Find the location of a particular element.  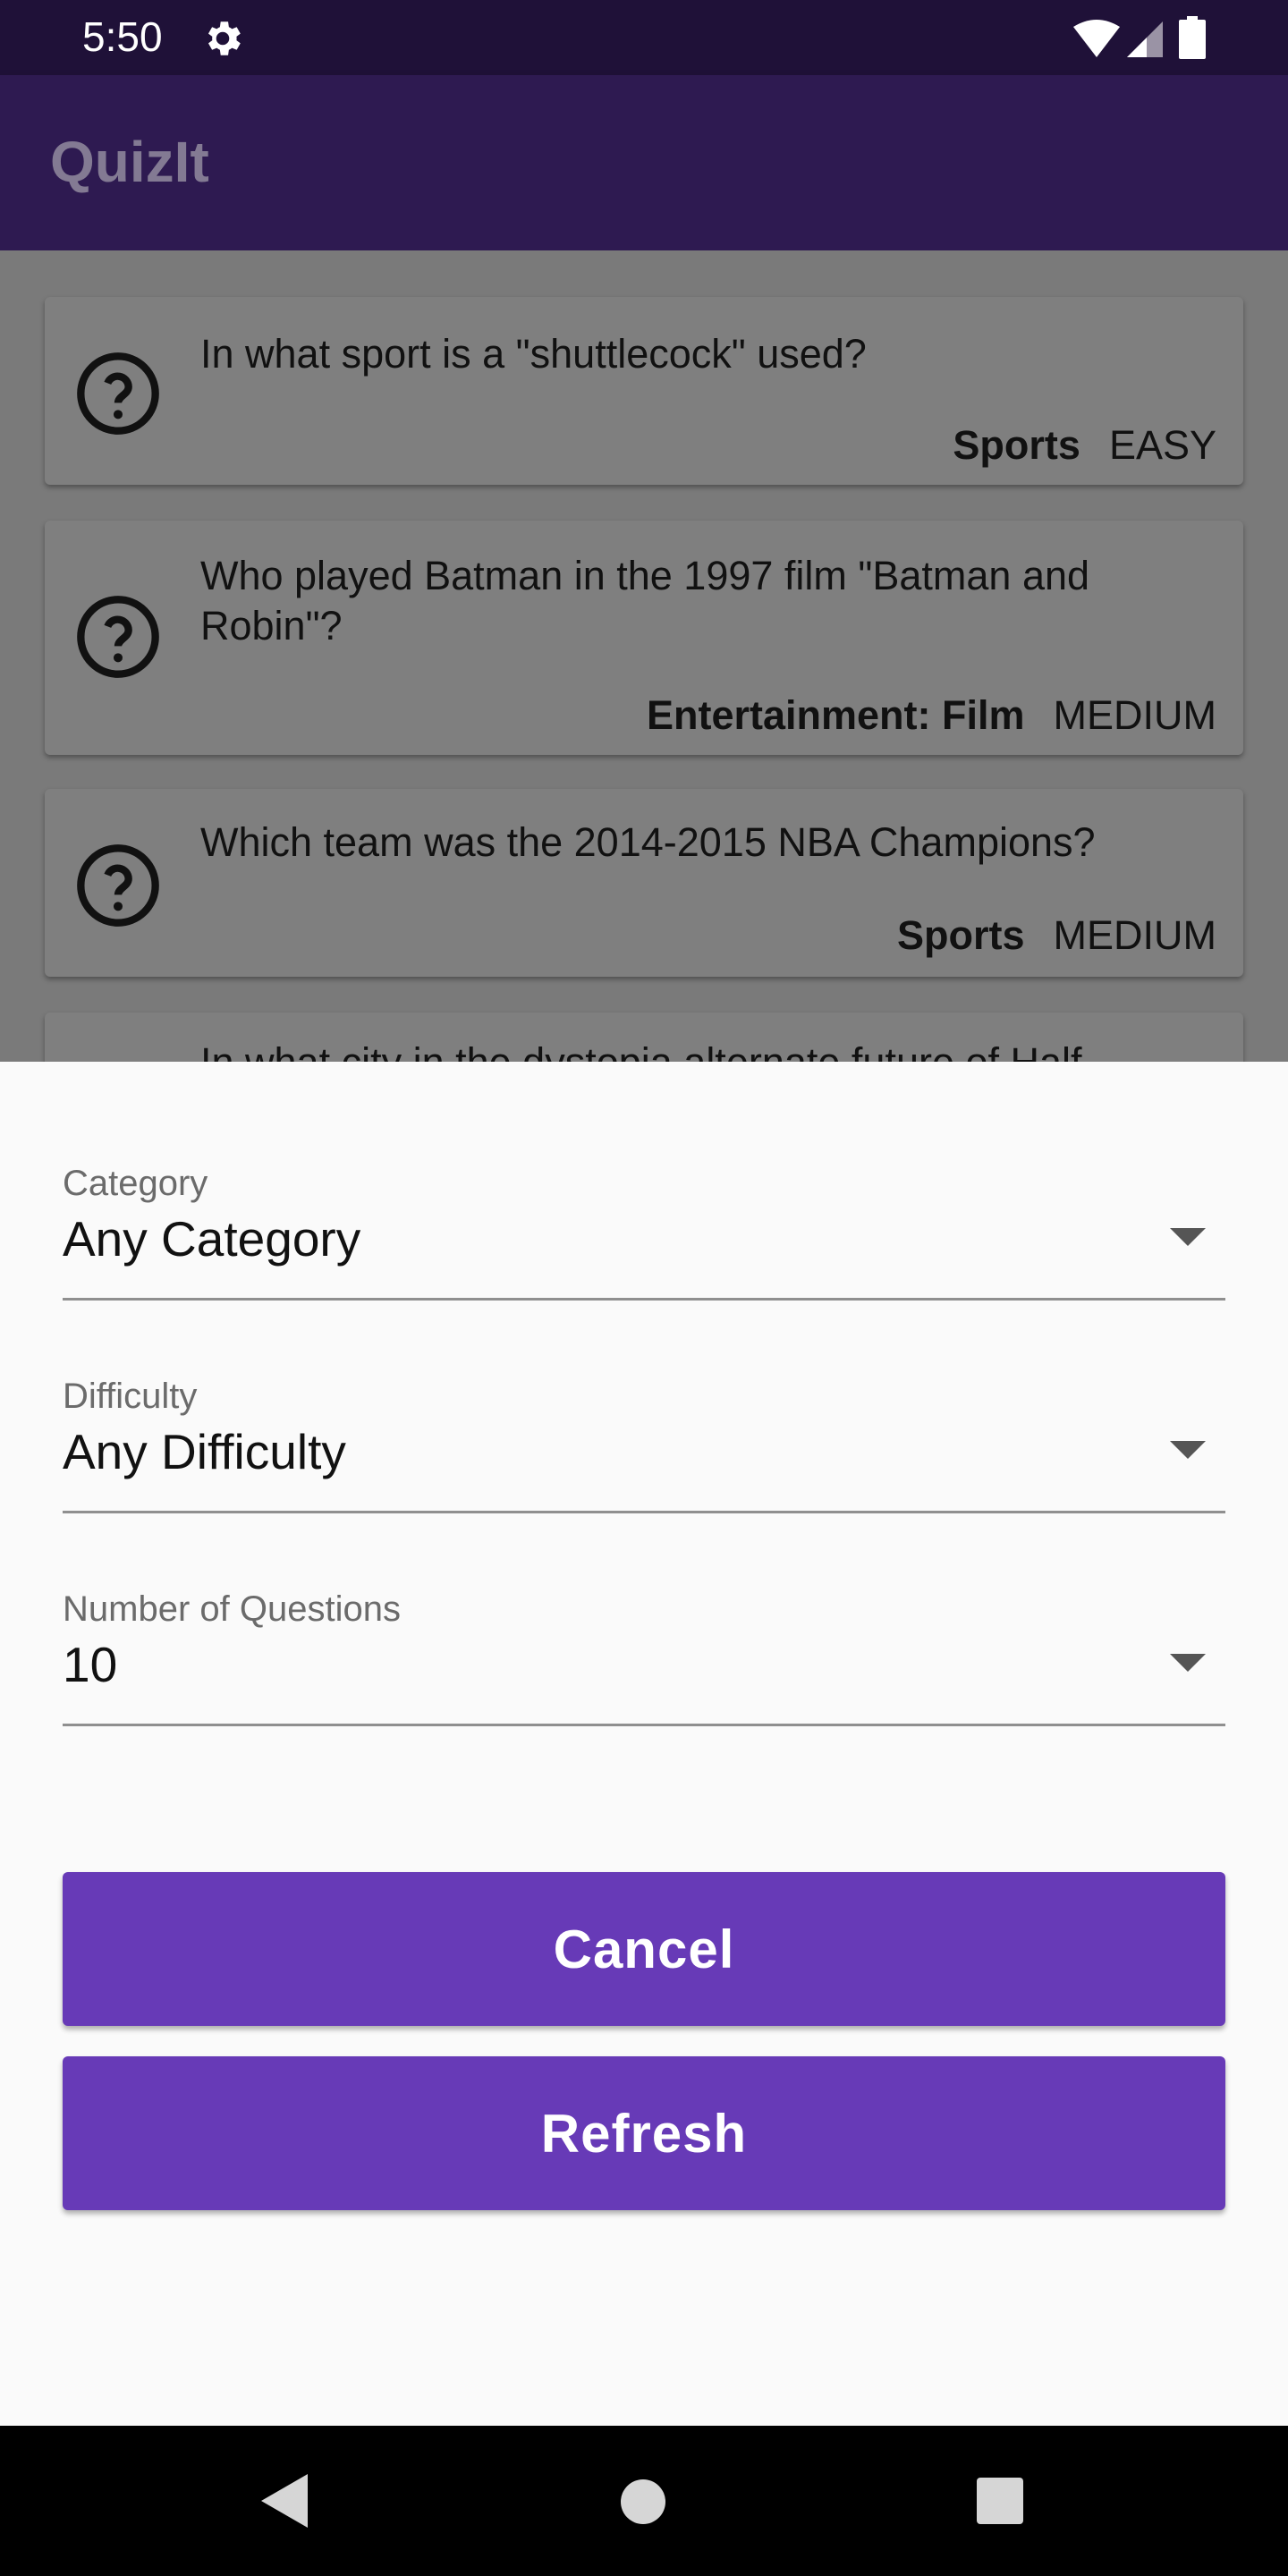

system-nav-bar is located at coordinates (644, 2501).